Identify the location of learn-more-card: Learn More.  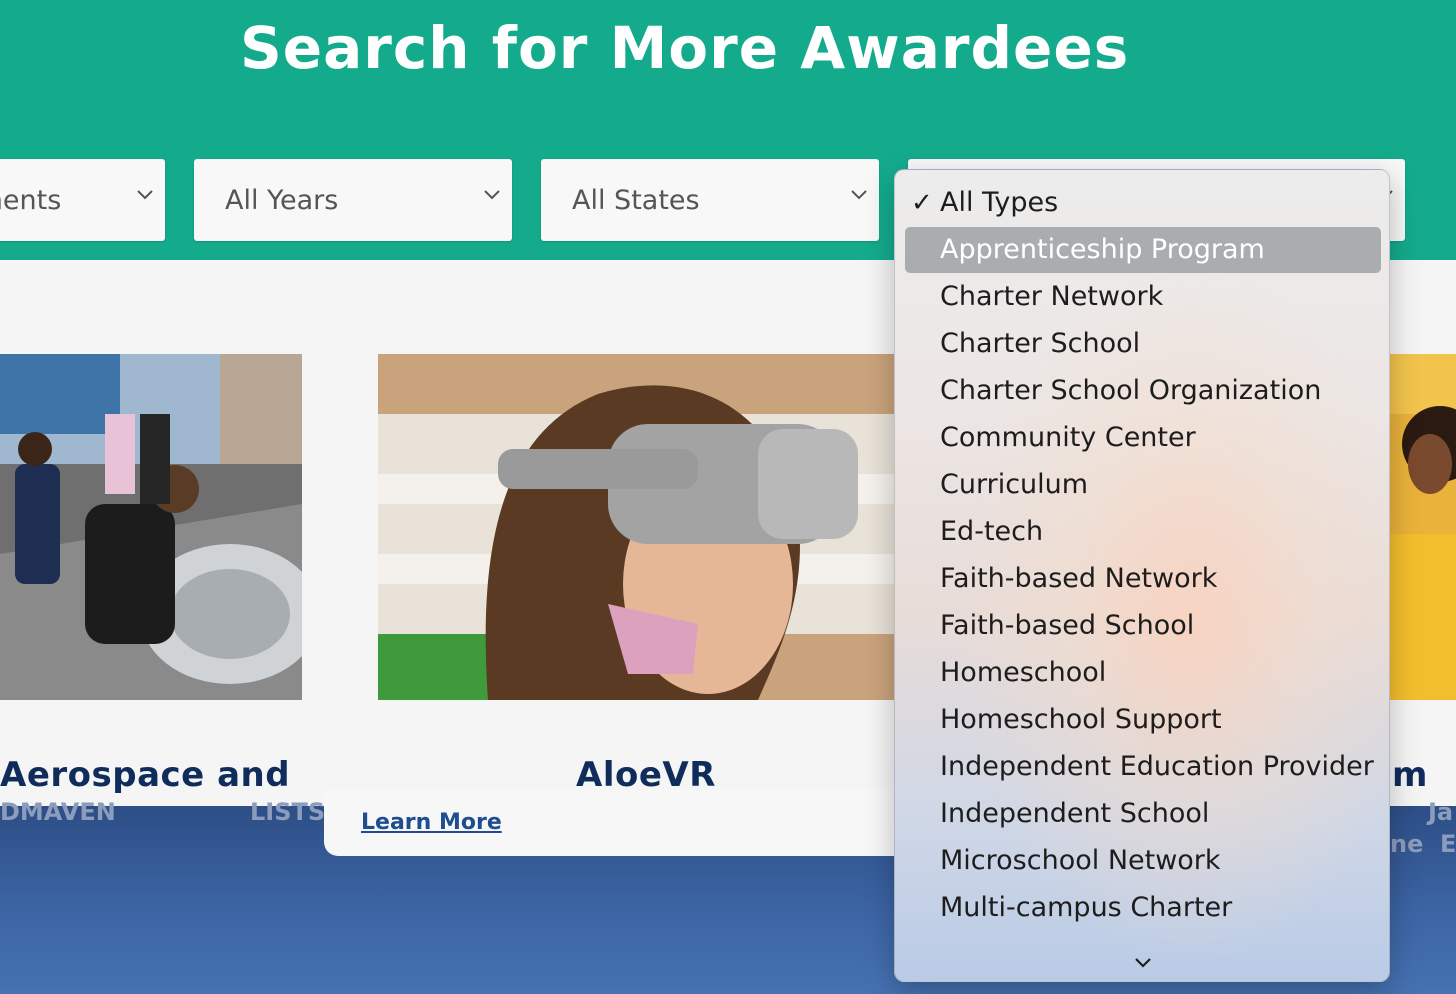
(619, 823).